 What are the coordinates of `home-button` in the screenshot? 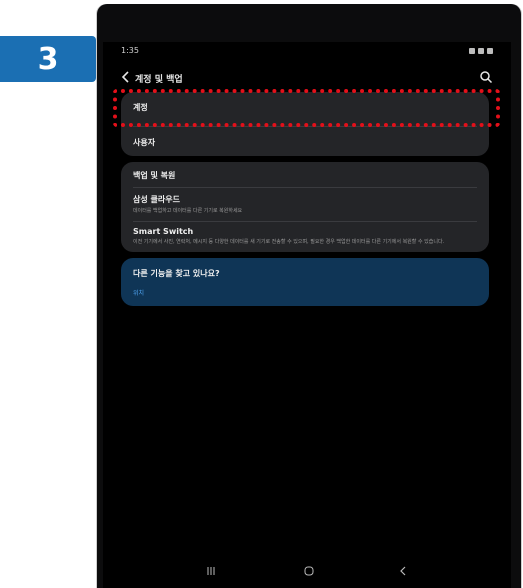 It's located at (309, 575).